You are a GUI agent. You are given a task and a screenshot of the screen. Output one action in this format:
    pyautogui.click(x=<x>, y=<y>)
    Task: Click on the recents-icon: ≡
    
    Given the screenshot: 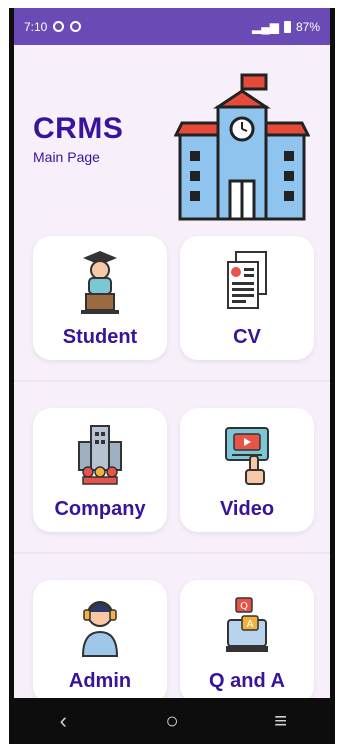 What is the action you would take?
    pyautogui.click(x=281, y=721)
    